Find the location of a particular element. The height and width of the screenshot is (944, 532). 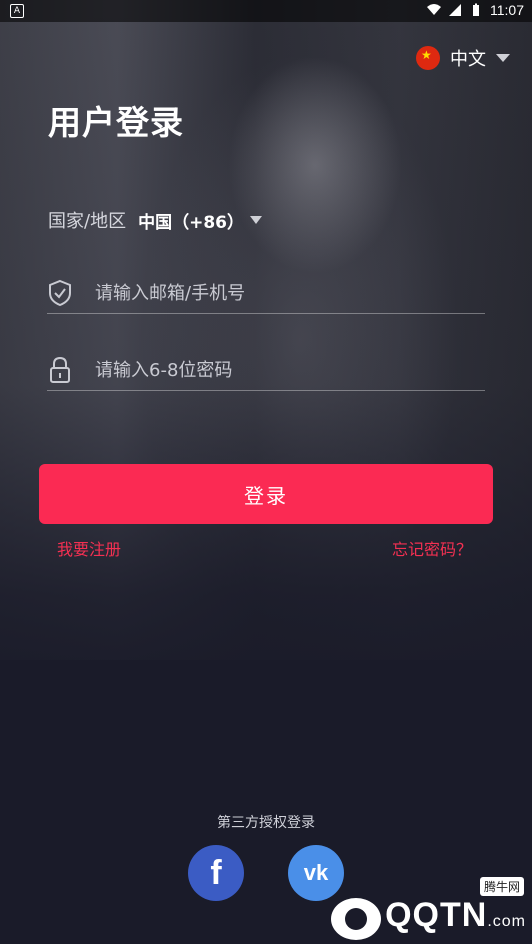

status-bar: A 11:07 is located at coordinates (266, 11).